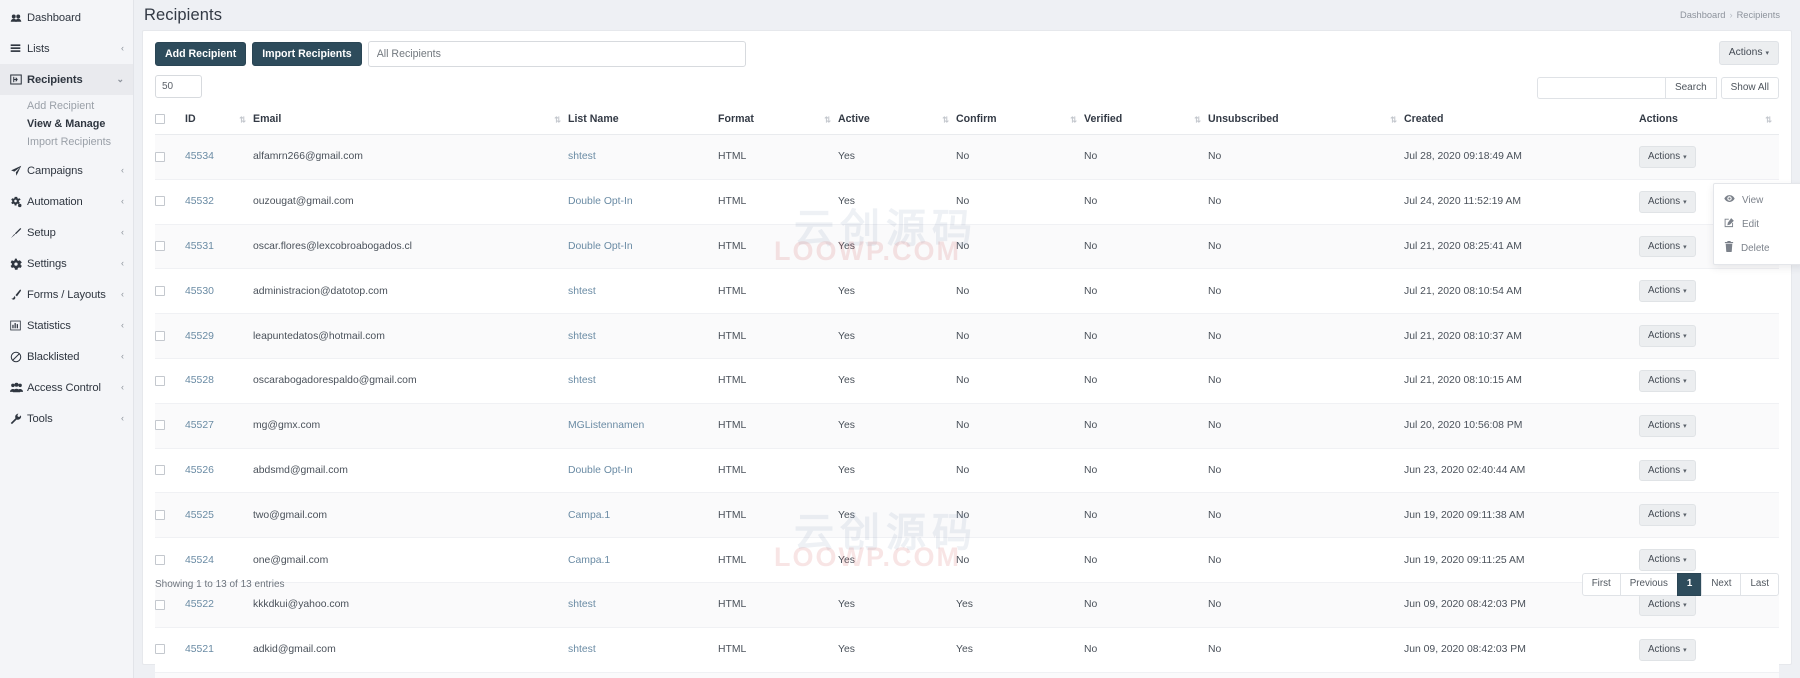  What do you see at coordinates (219, 120) in the screenshot?
I see `column-header-id: ID ⇅` at bounding box center [219, 120].